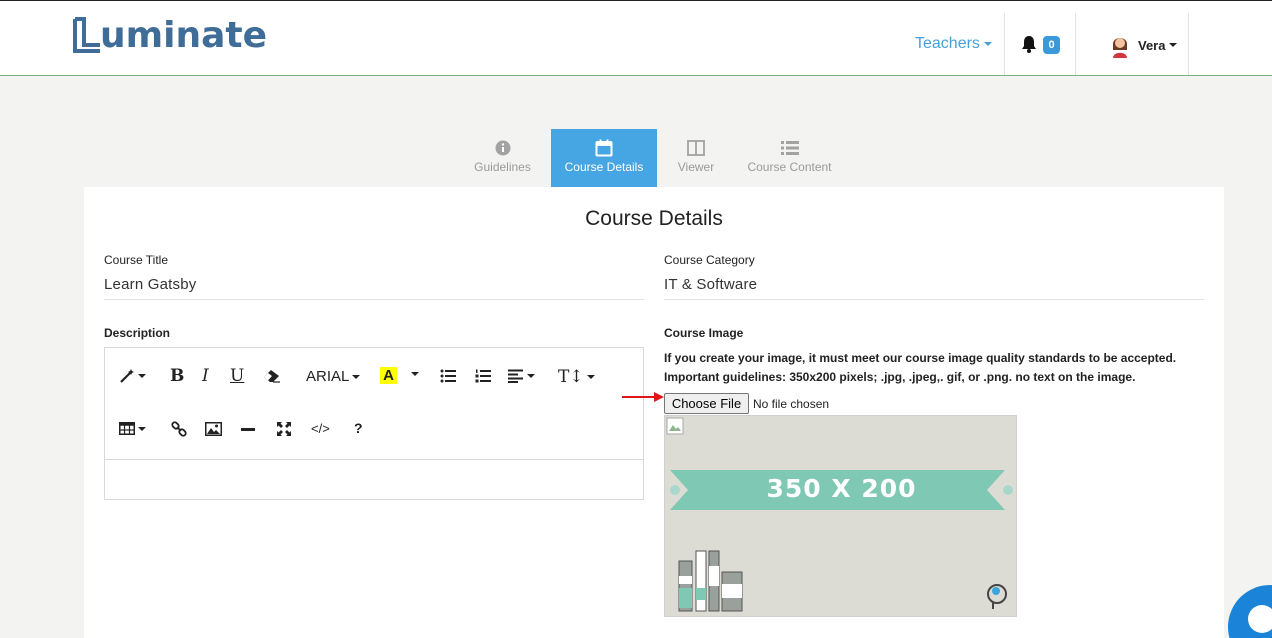 This screenshot has width=1272, height=638. Describe the element at coordinates (947, 43) in the screenshot. I see `teachers-label: Teachers` at that location.